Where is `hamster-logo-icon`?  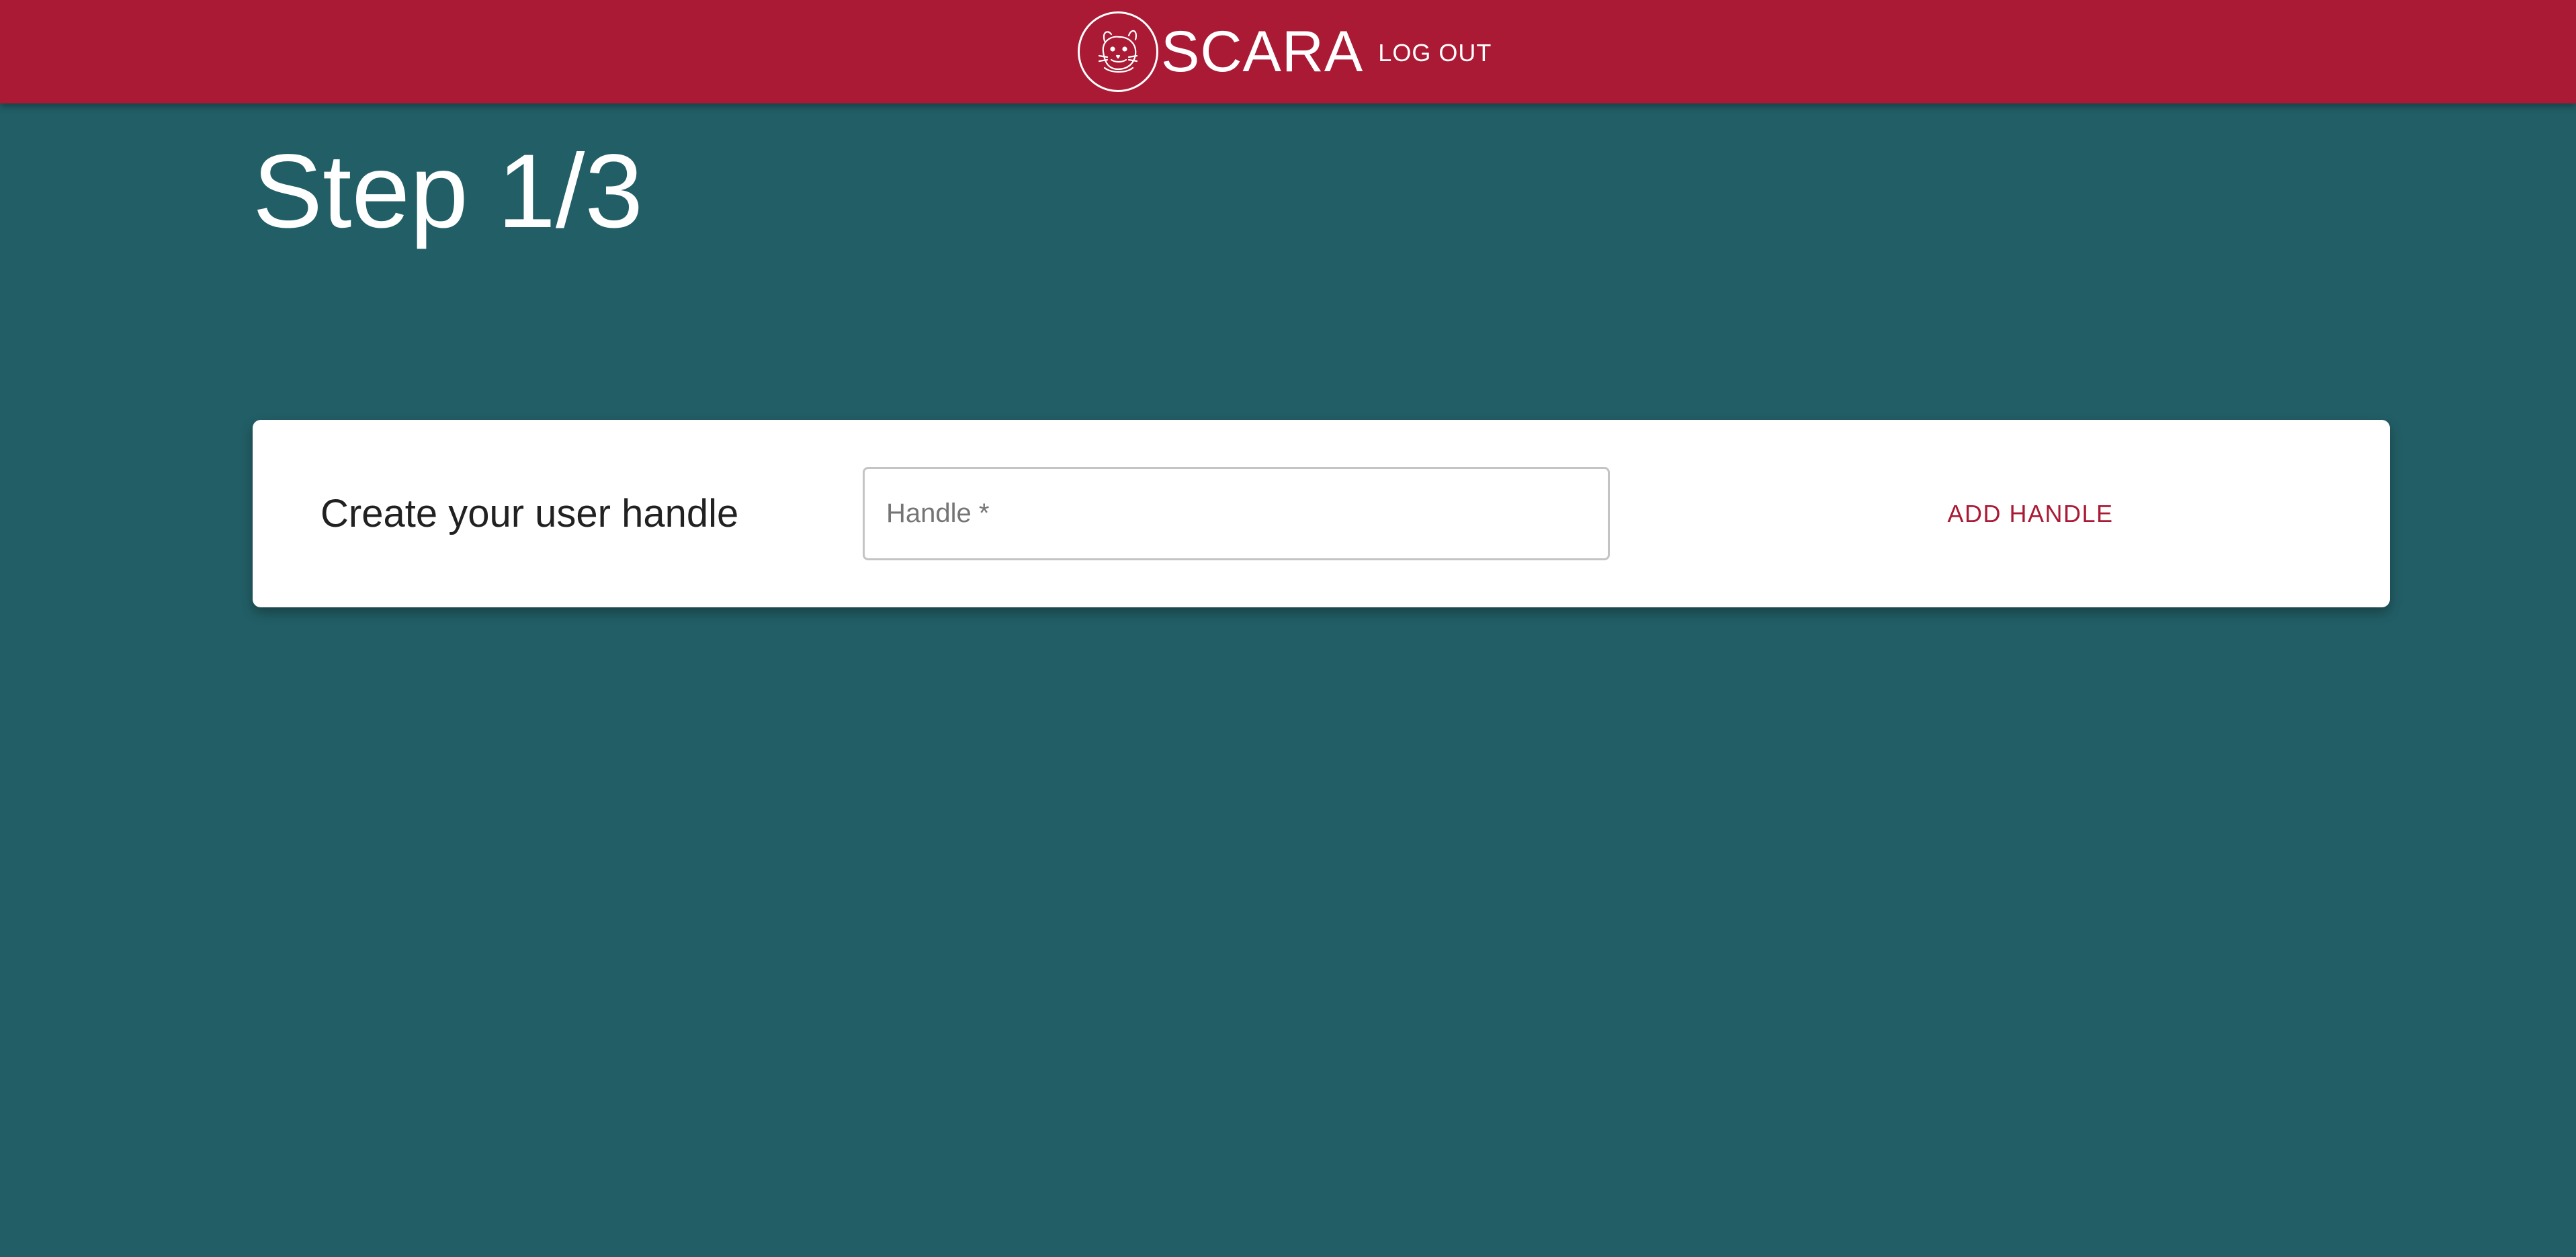
hamster-logo-icon is located at coordinates (1118, 51).